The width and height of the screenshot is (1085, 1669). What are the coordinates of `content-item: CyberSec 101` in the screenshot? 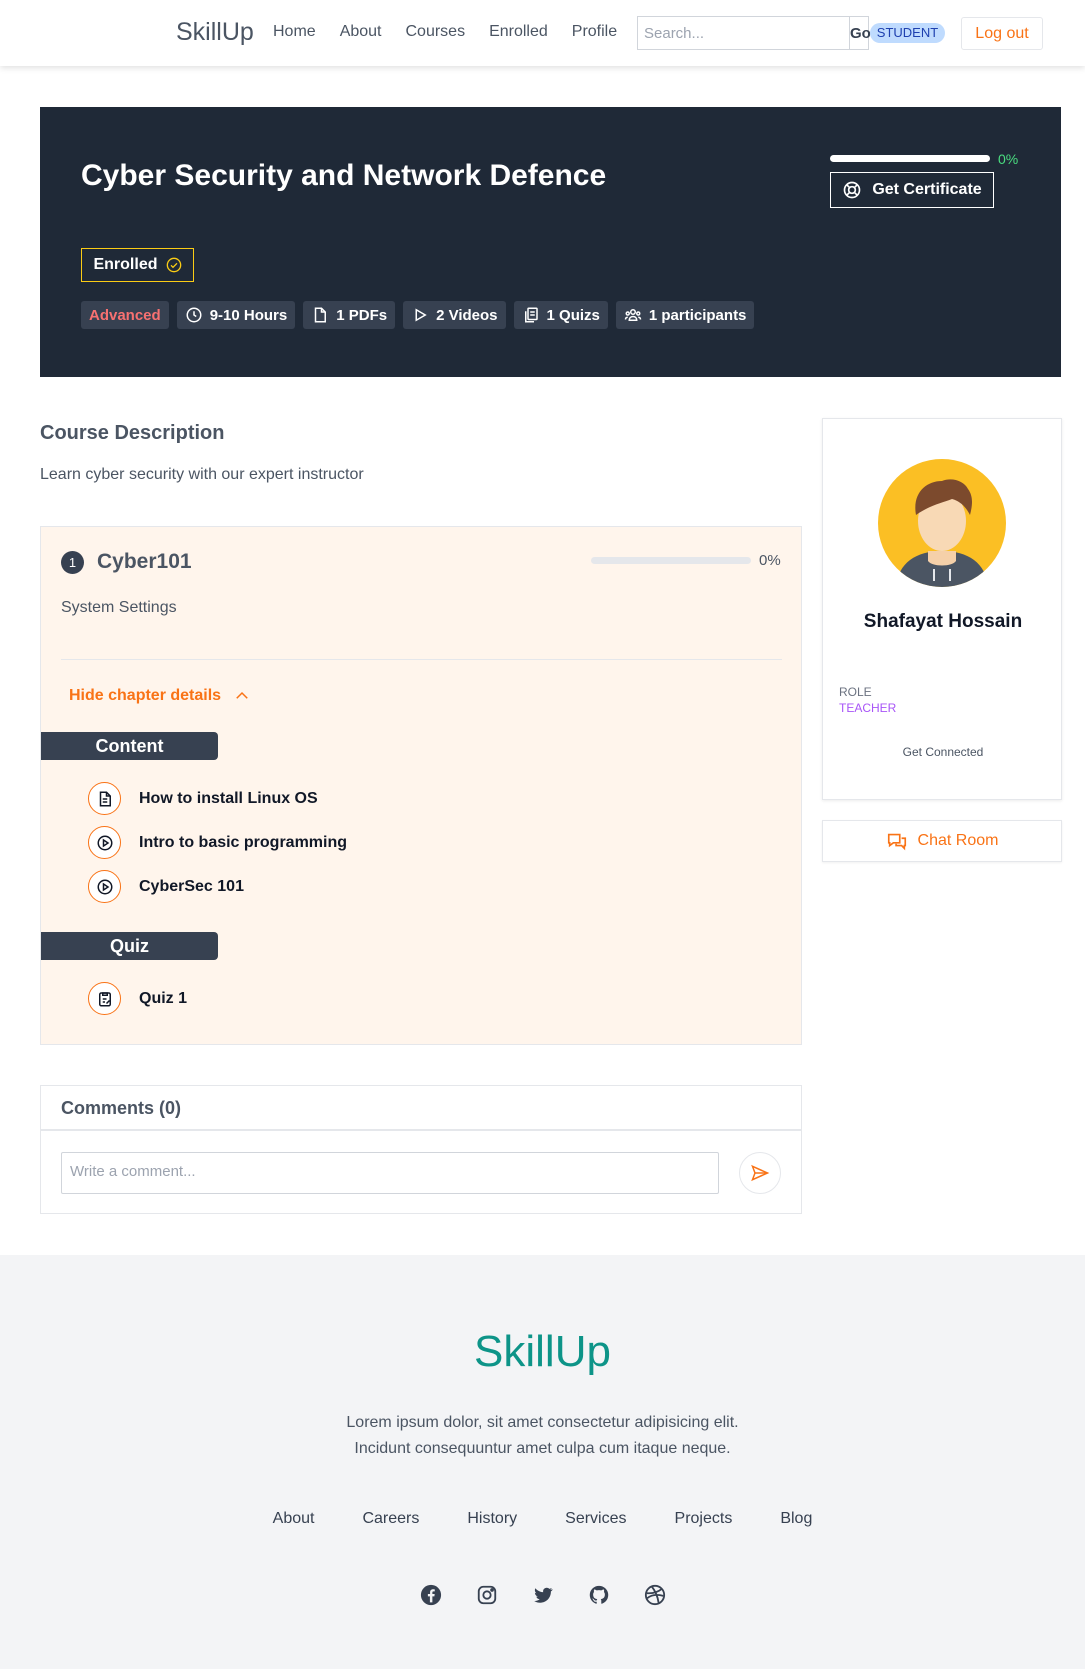 It's located at (166, 886).